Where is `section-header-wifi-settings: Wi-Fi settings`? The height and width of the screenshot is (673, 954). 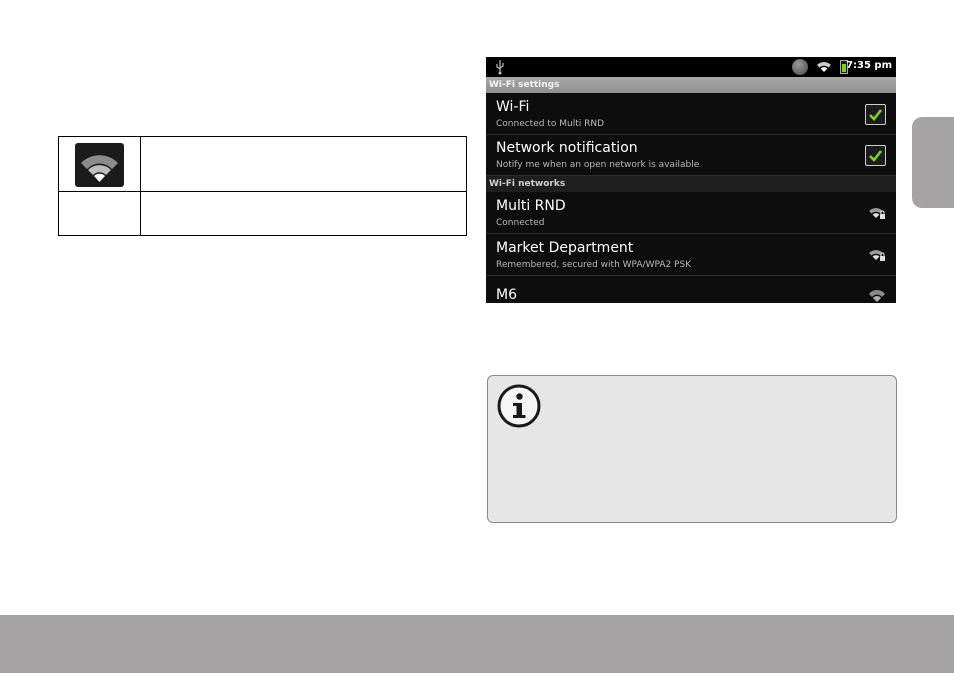
section-header-wifi-settings: Wi-Fi settings is located at coordinates (691, 85).